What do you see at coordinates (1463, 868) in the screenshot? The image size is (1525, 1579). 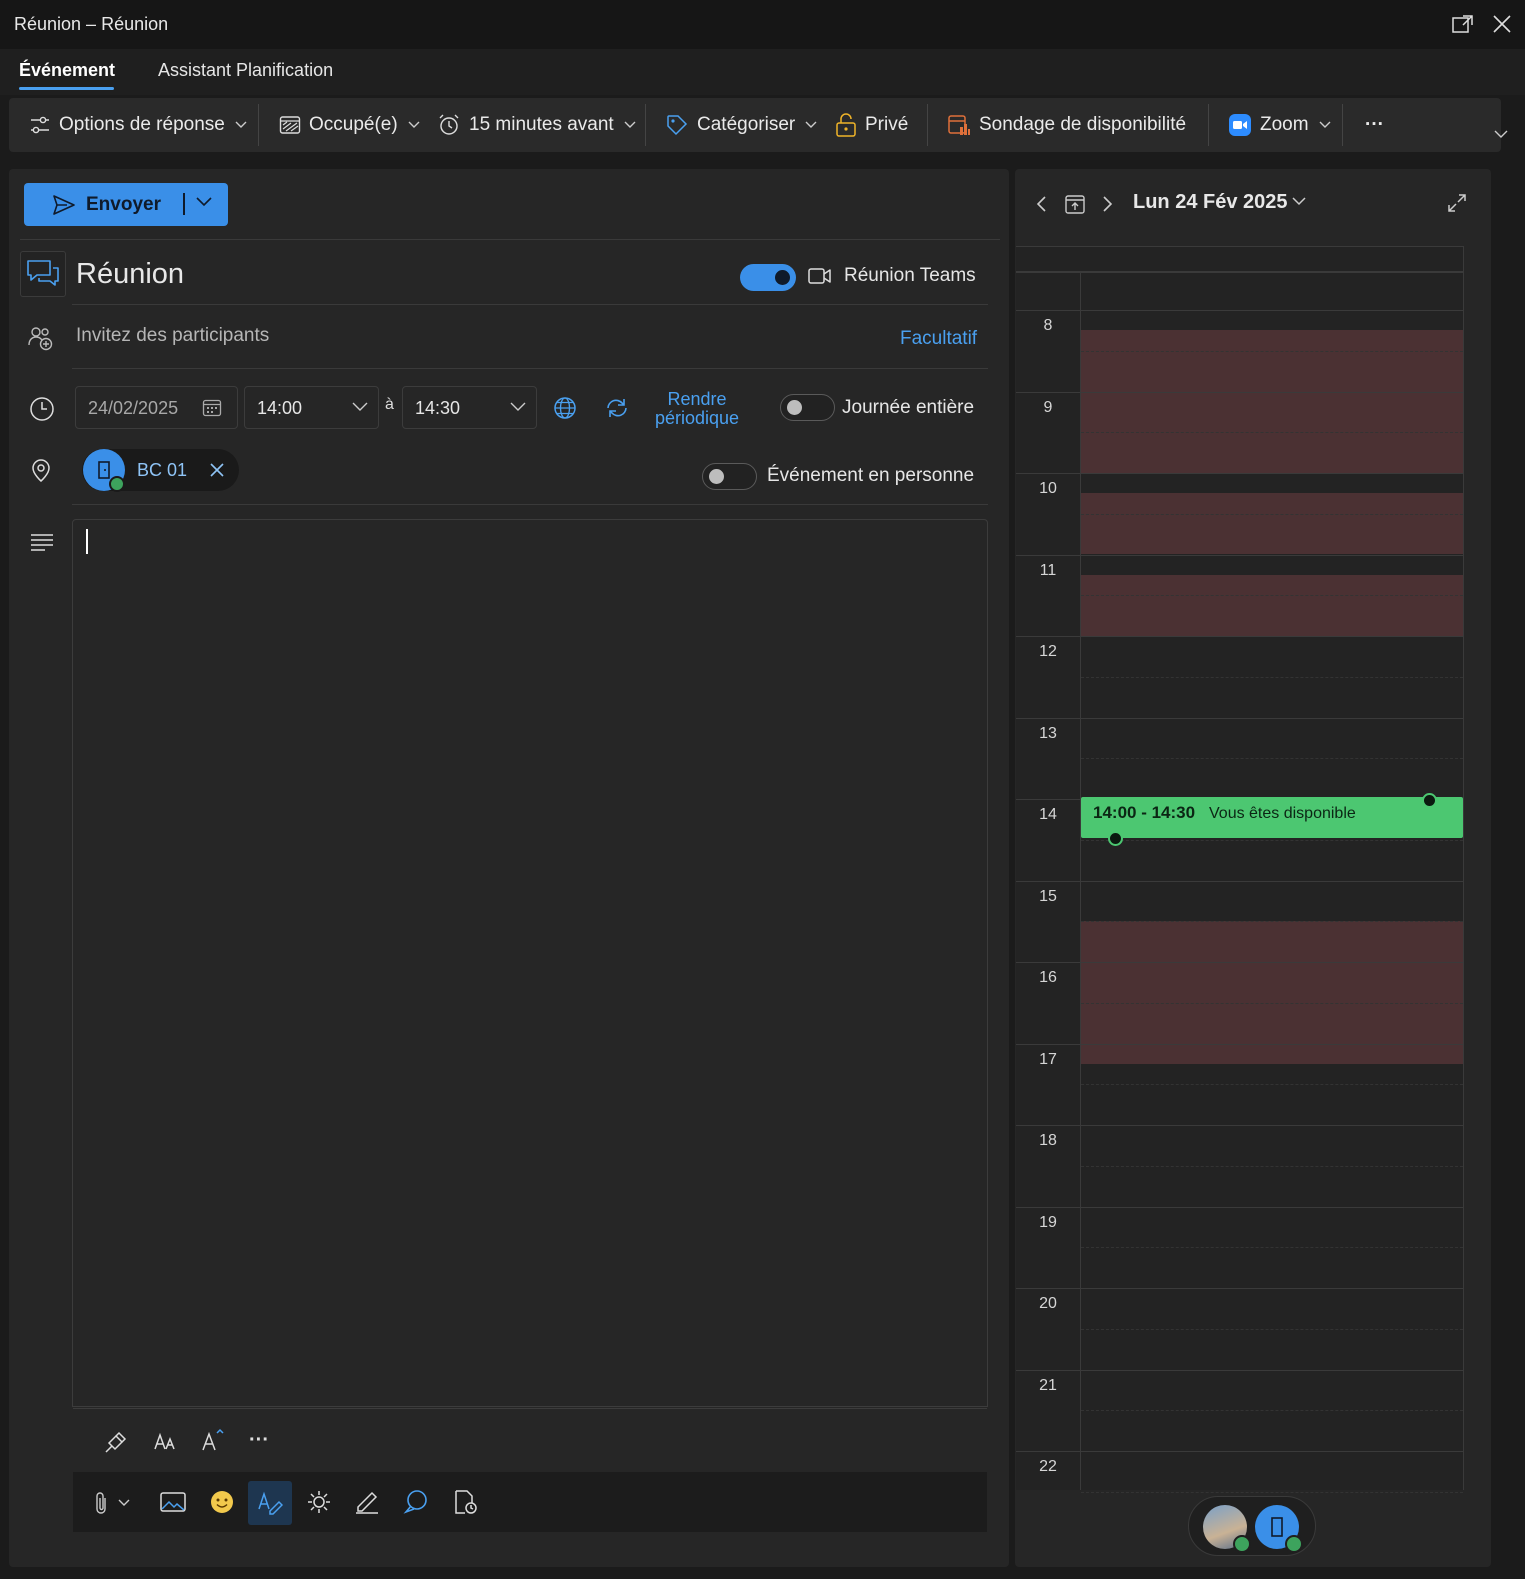 I see `grid-edge` at bounding box center [1463, 868].